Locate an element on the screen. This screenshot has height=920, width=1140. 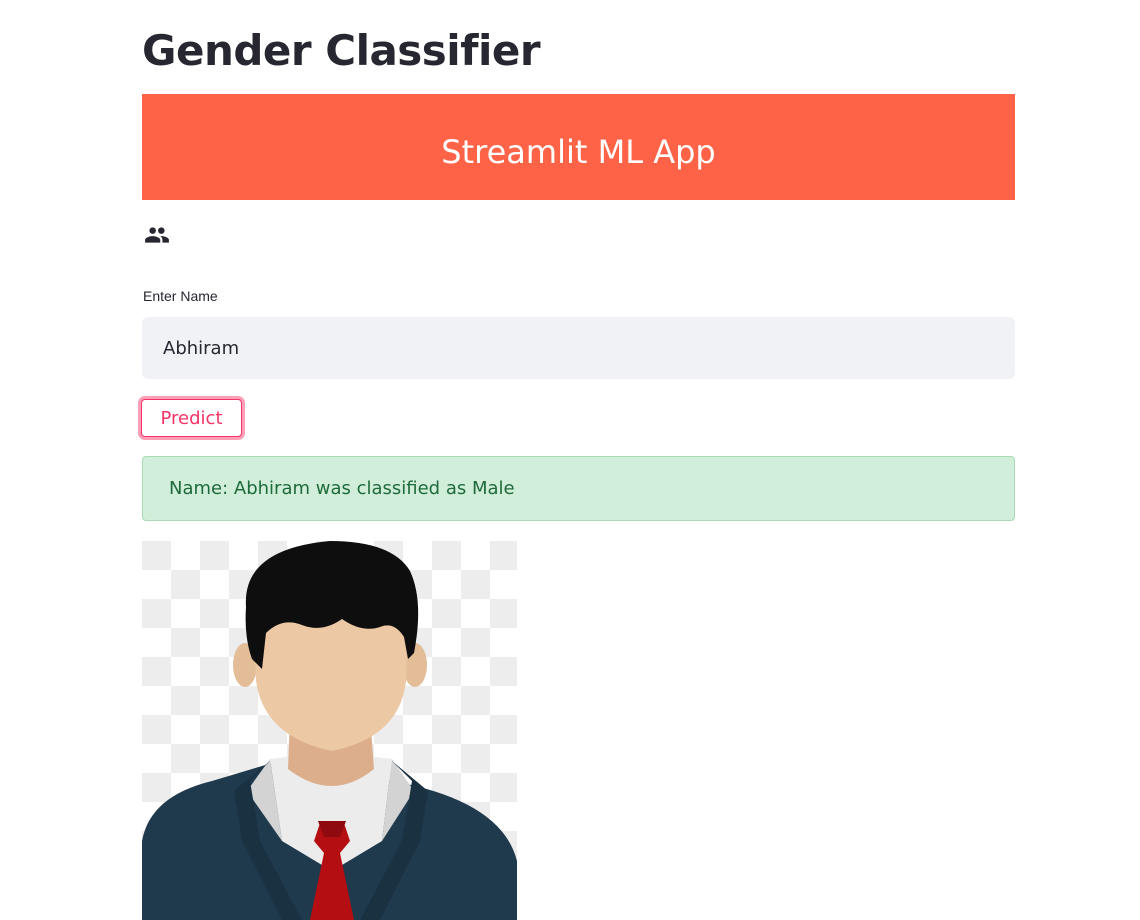
name-input is located at coordinates (578, 348).